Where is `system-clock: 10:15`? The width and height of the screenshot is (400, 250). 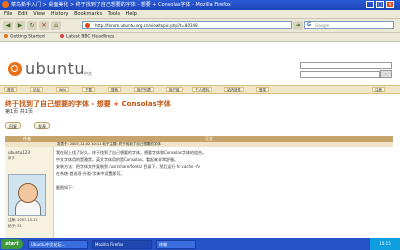
system-clock: 10:15 is located at coordinates (385, 244).